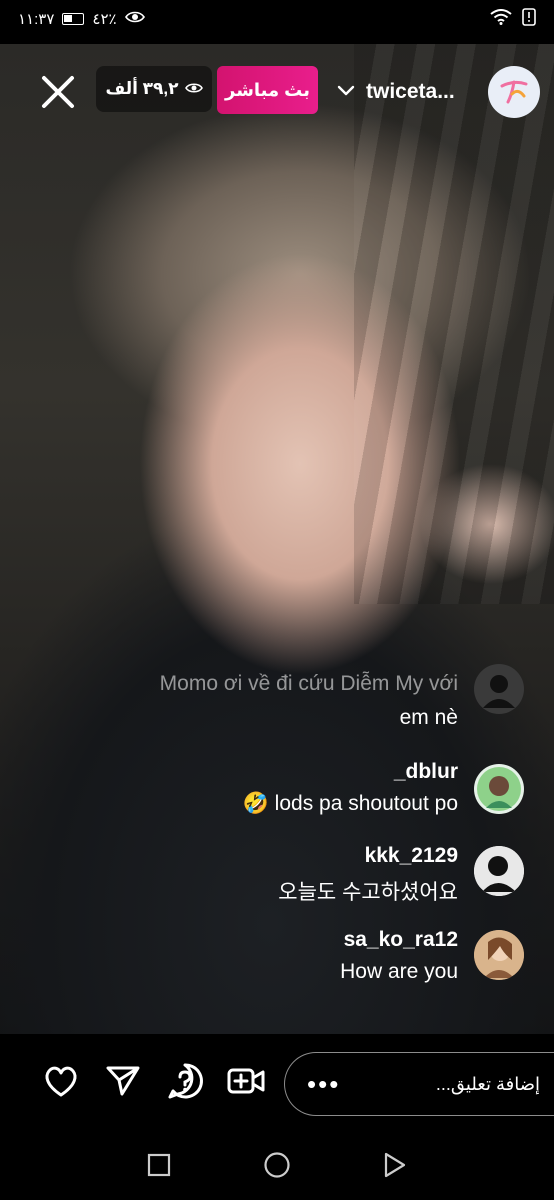 This screenshot has width=554, height=1200. What do you see at coordinates (426, 772) in the screenshot?
I see `comment-username: _dblur` at bounding box center [426, 772].